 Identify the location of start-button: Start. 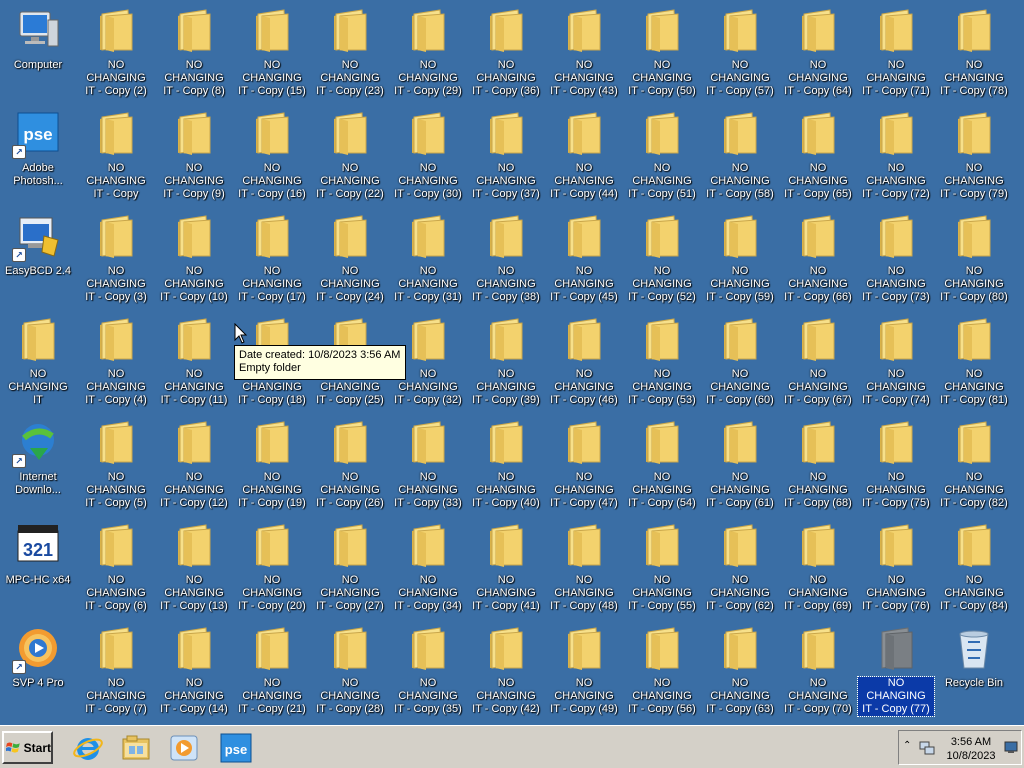
(27, 747).